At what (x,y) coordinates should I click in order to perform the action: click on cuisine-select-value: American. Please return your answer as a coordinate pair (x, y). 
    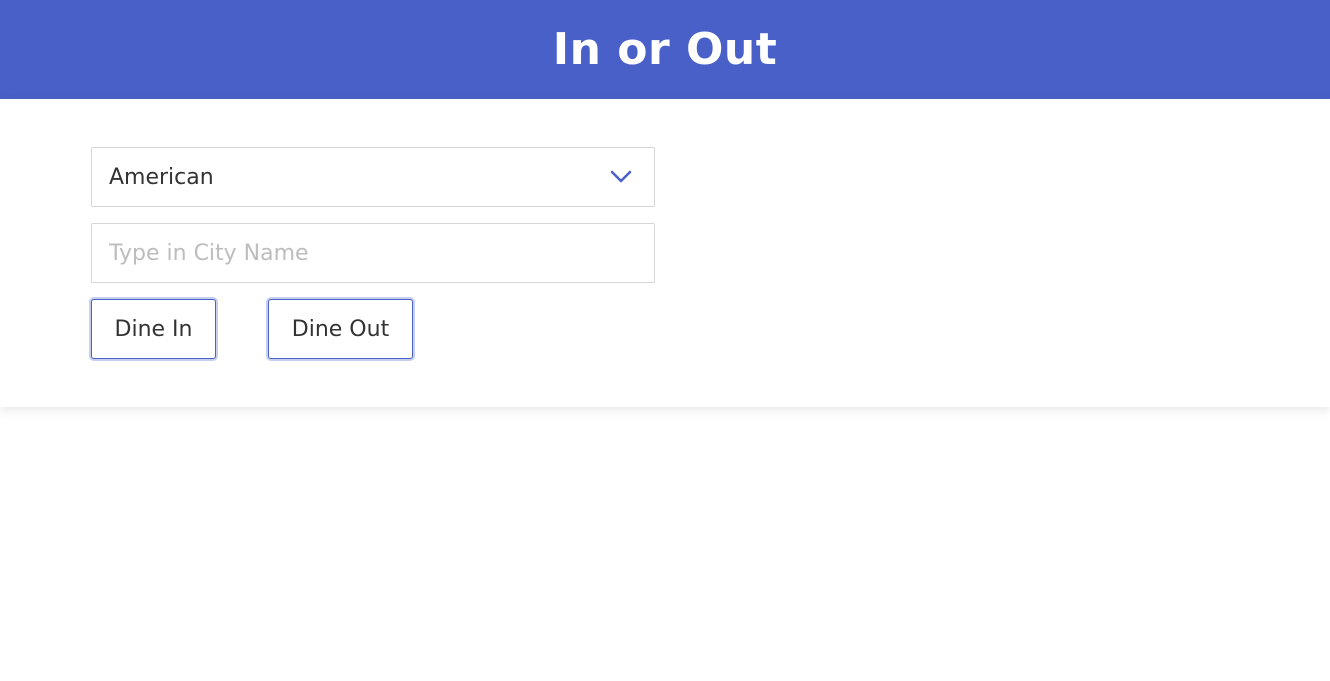
    Looking at the image, I should click on (161, 177).